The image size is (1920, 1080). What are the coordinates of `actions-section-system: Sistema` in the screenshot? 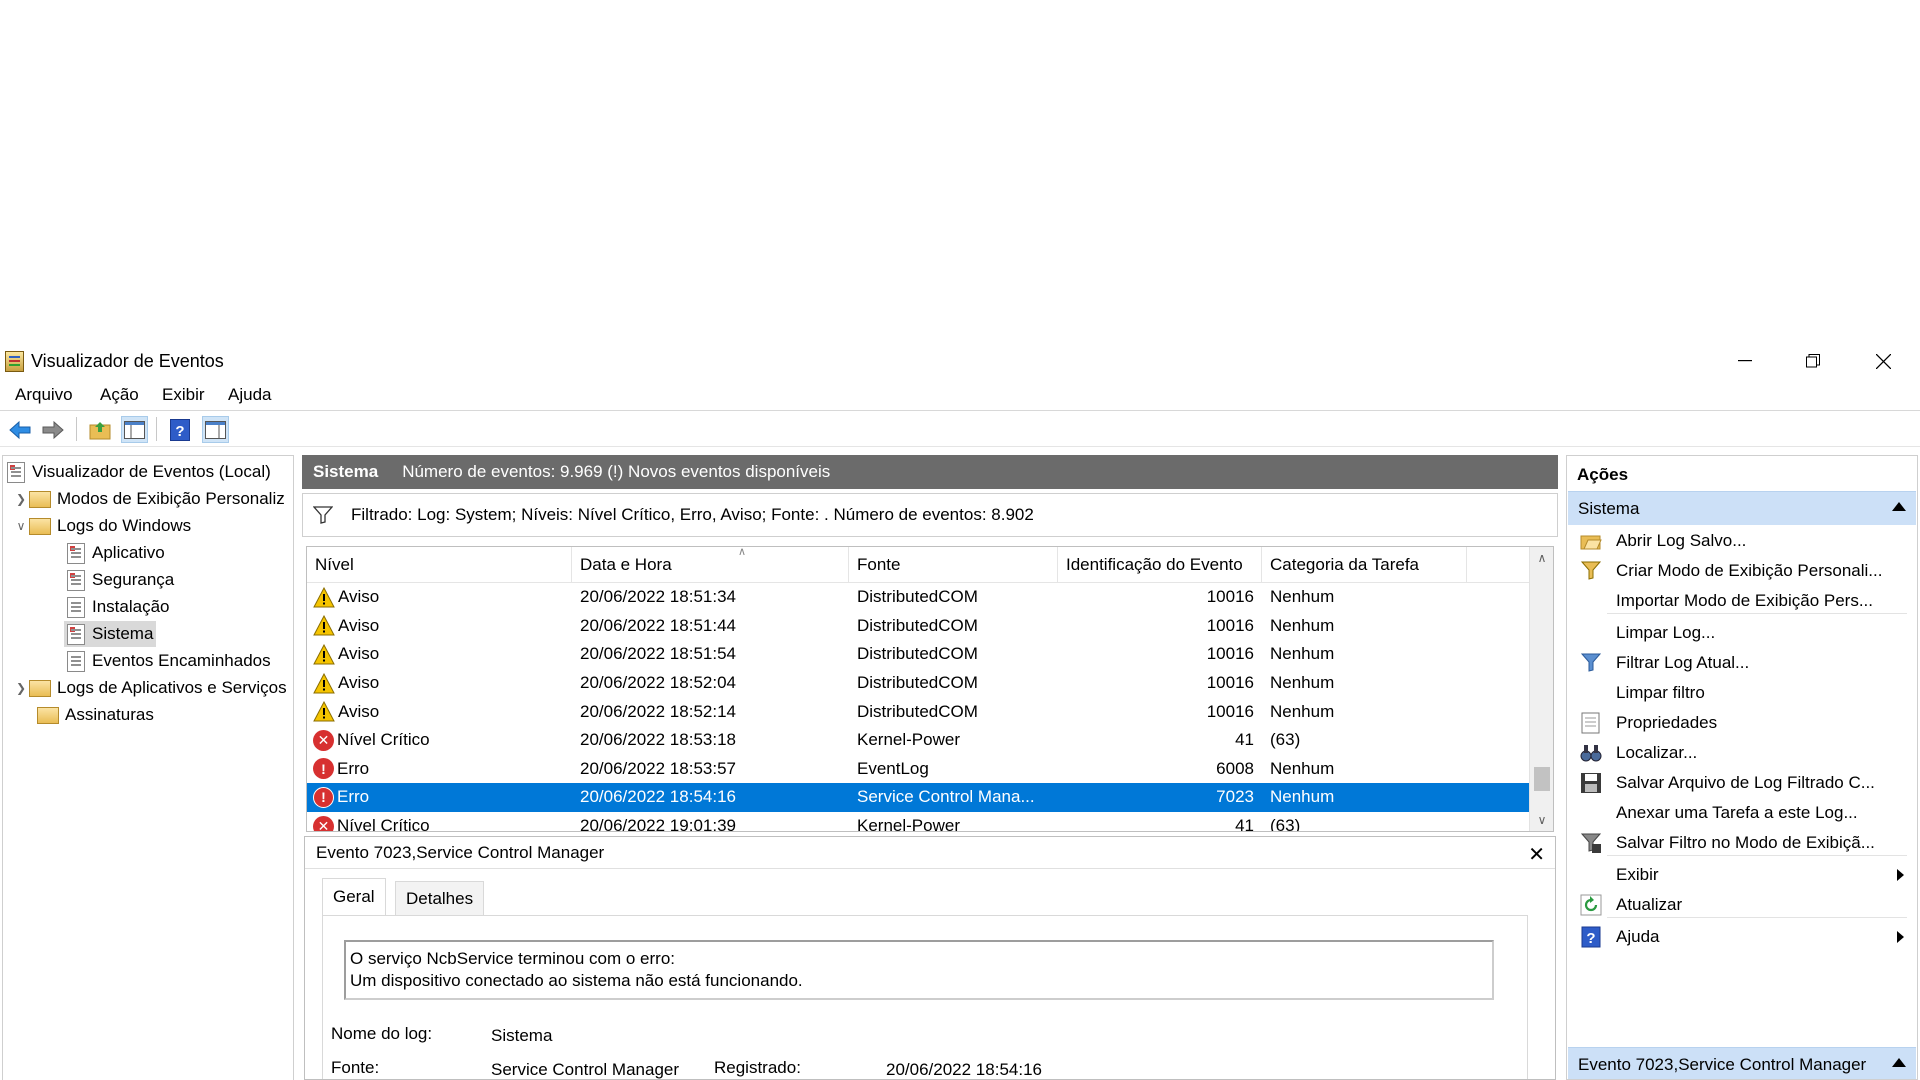 It's located at (1742, 508).